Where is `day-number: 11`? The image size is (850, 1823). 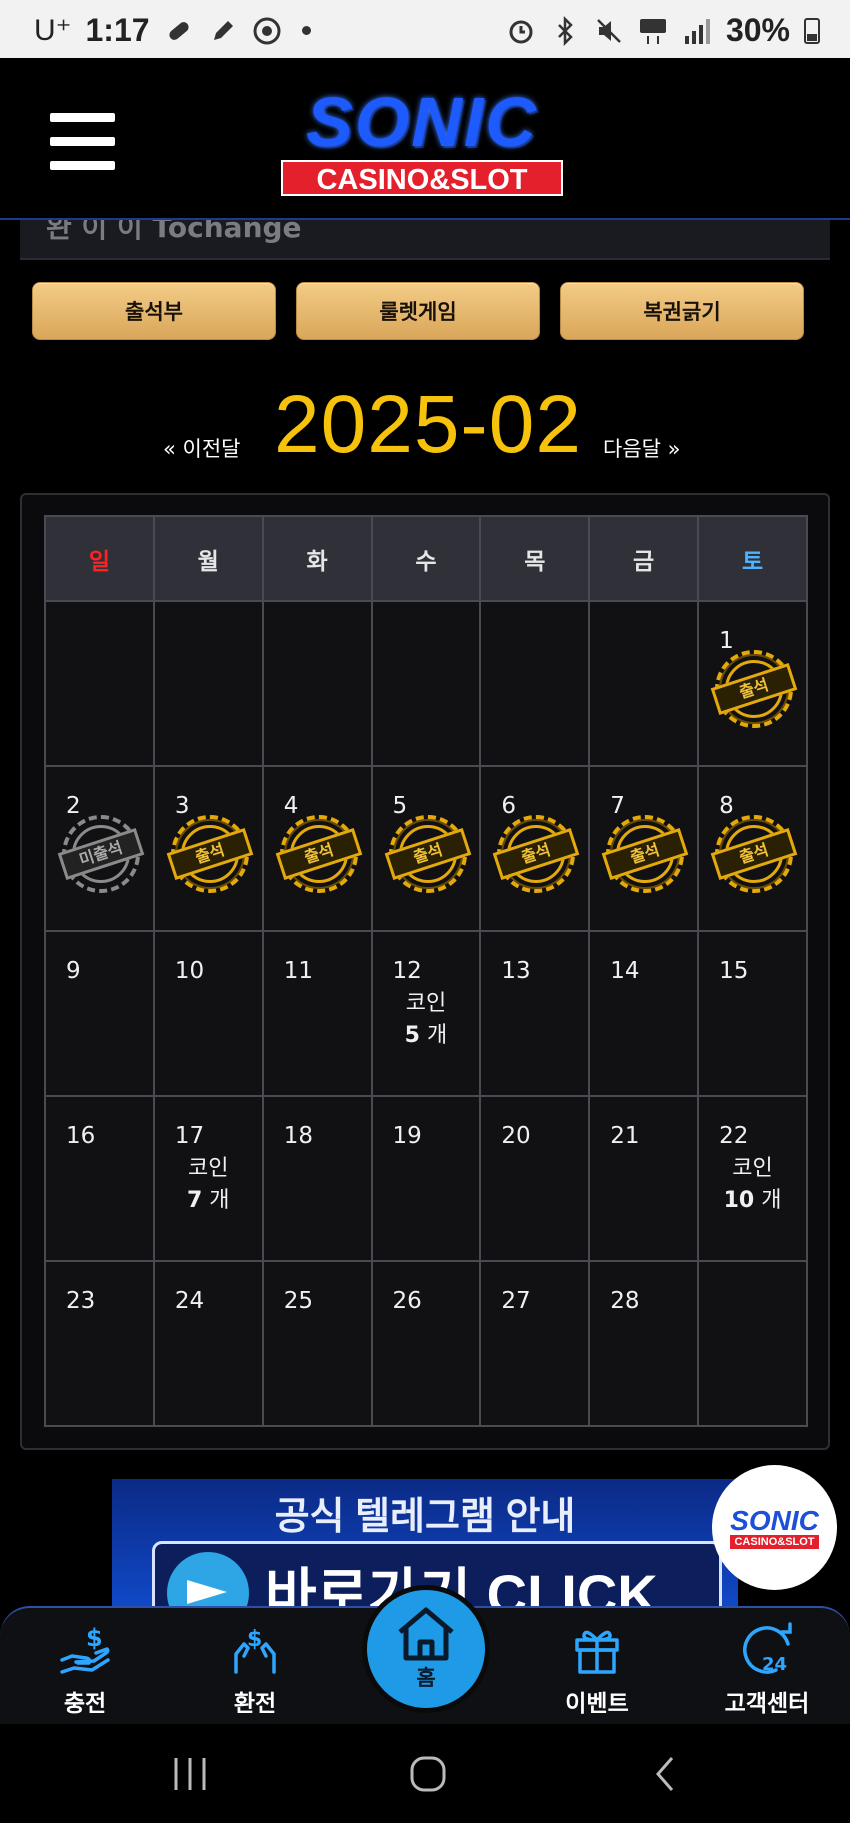 day-number: 11 is located at coordinates (298, 971).